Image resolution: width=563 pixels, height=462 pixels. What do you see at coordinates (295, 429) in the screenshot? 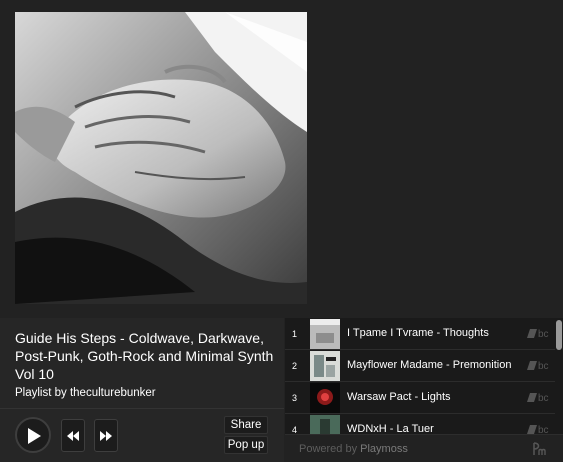
I see `track-number: 4` at bounding box center [295, 429].